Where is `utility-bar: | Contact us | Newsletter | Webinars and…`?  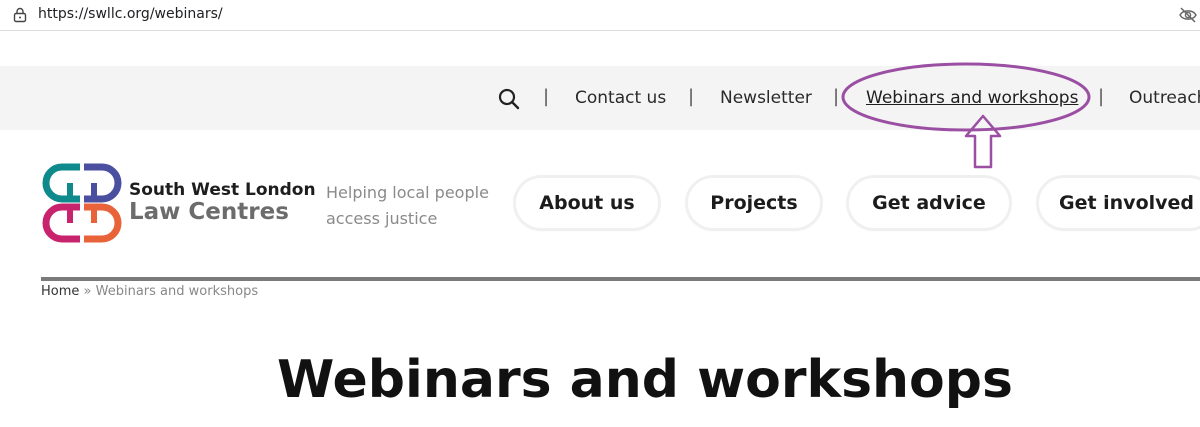
utility-bar: | Contact us | Newsletter | Webinars and… is located at coordinates (600, 98).